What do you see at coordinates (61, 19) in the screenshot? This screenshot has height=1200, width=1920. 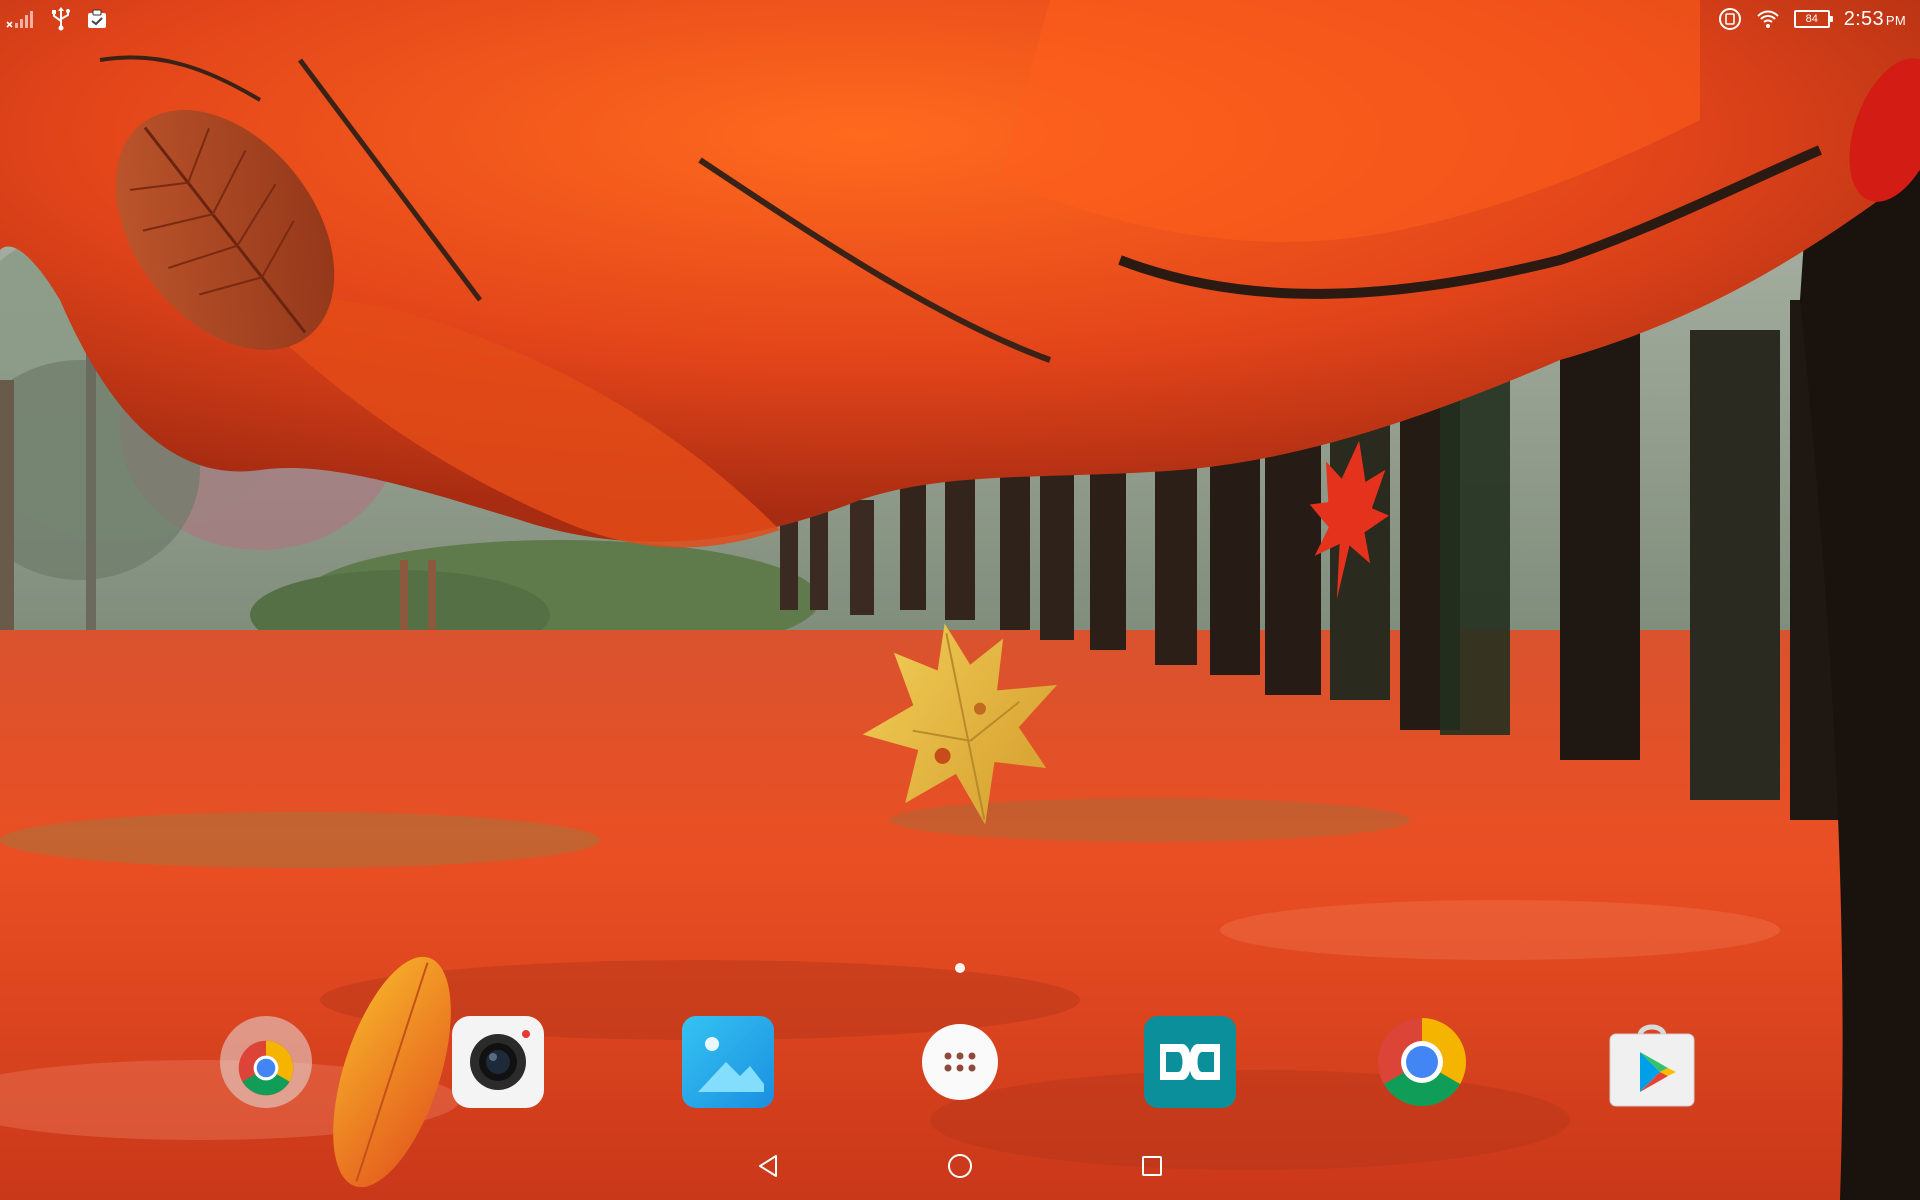 I see `usb-icon` at bounding box center [61, 19].